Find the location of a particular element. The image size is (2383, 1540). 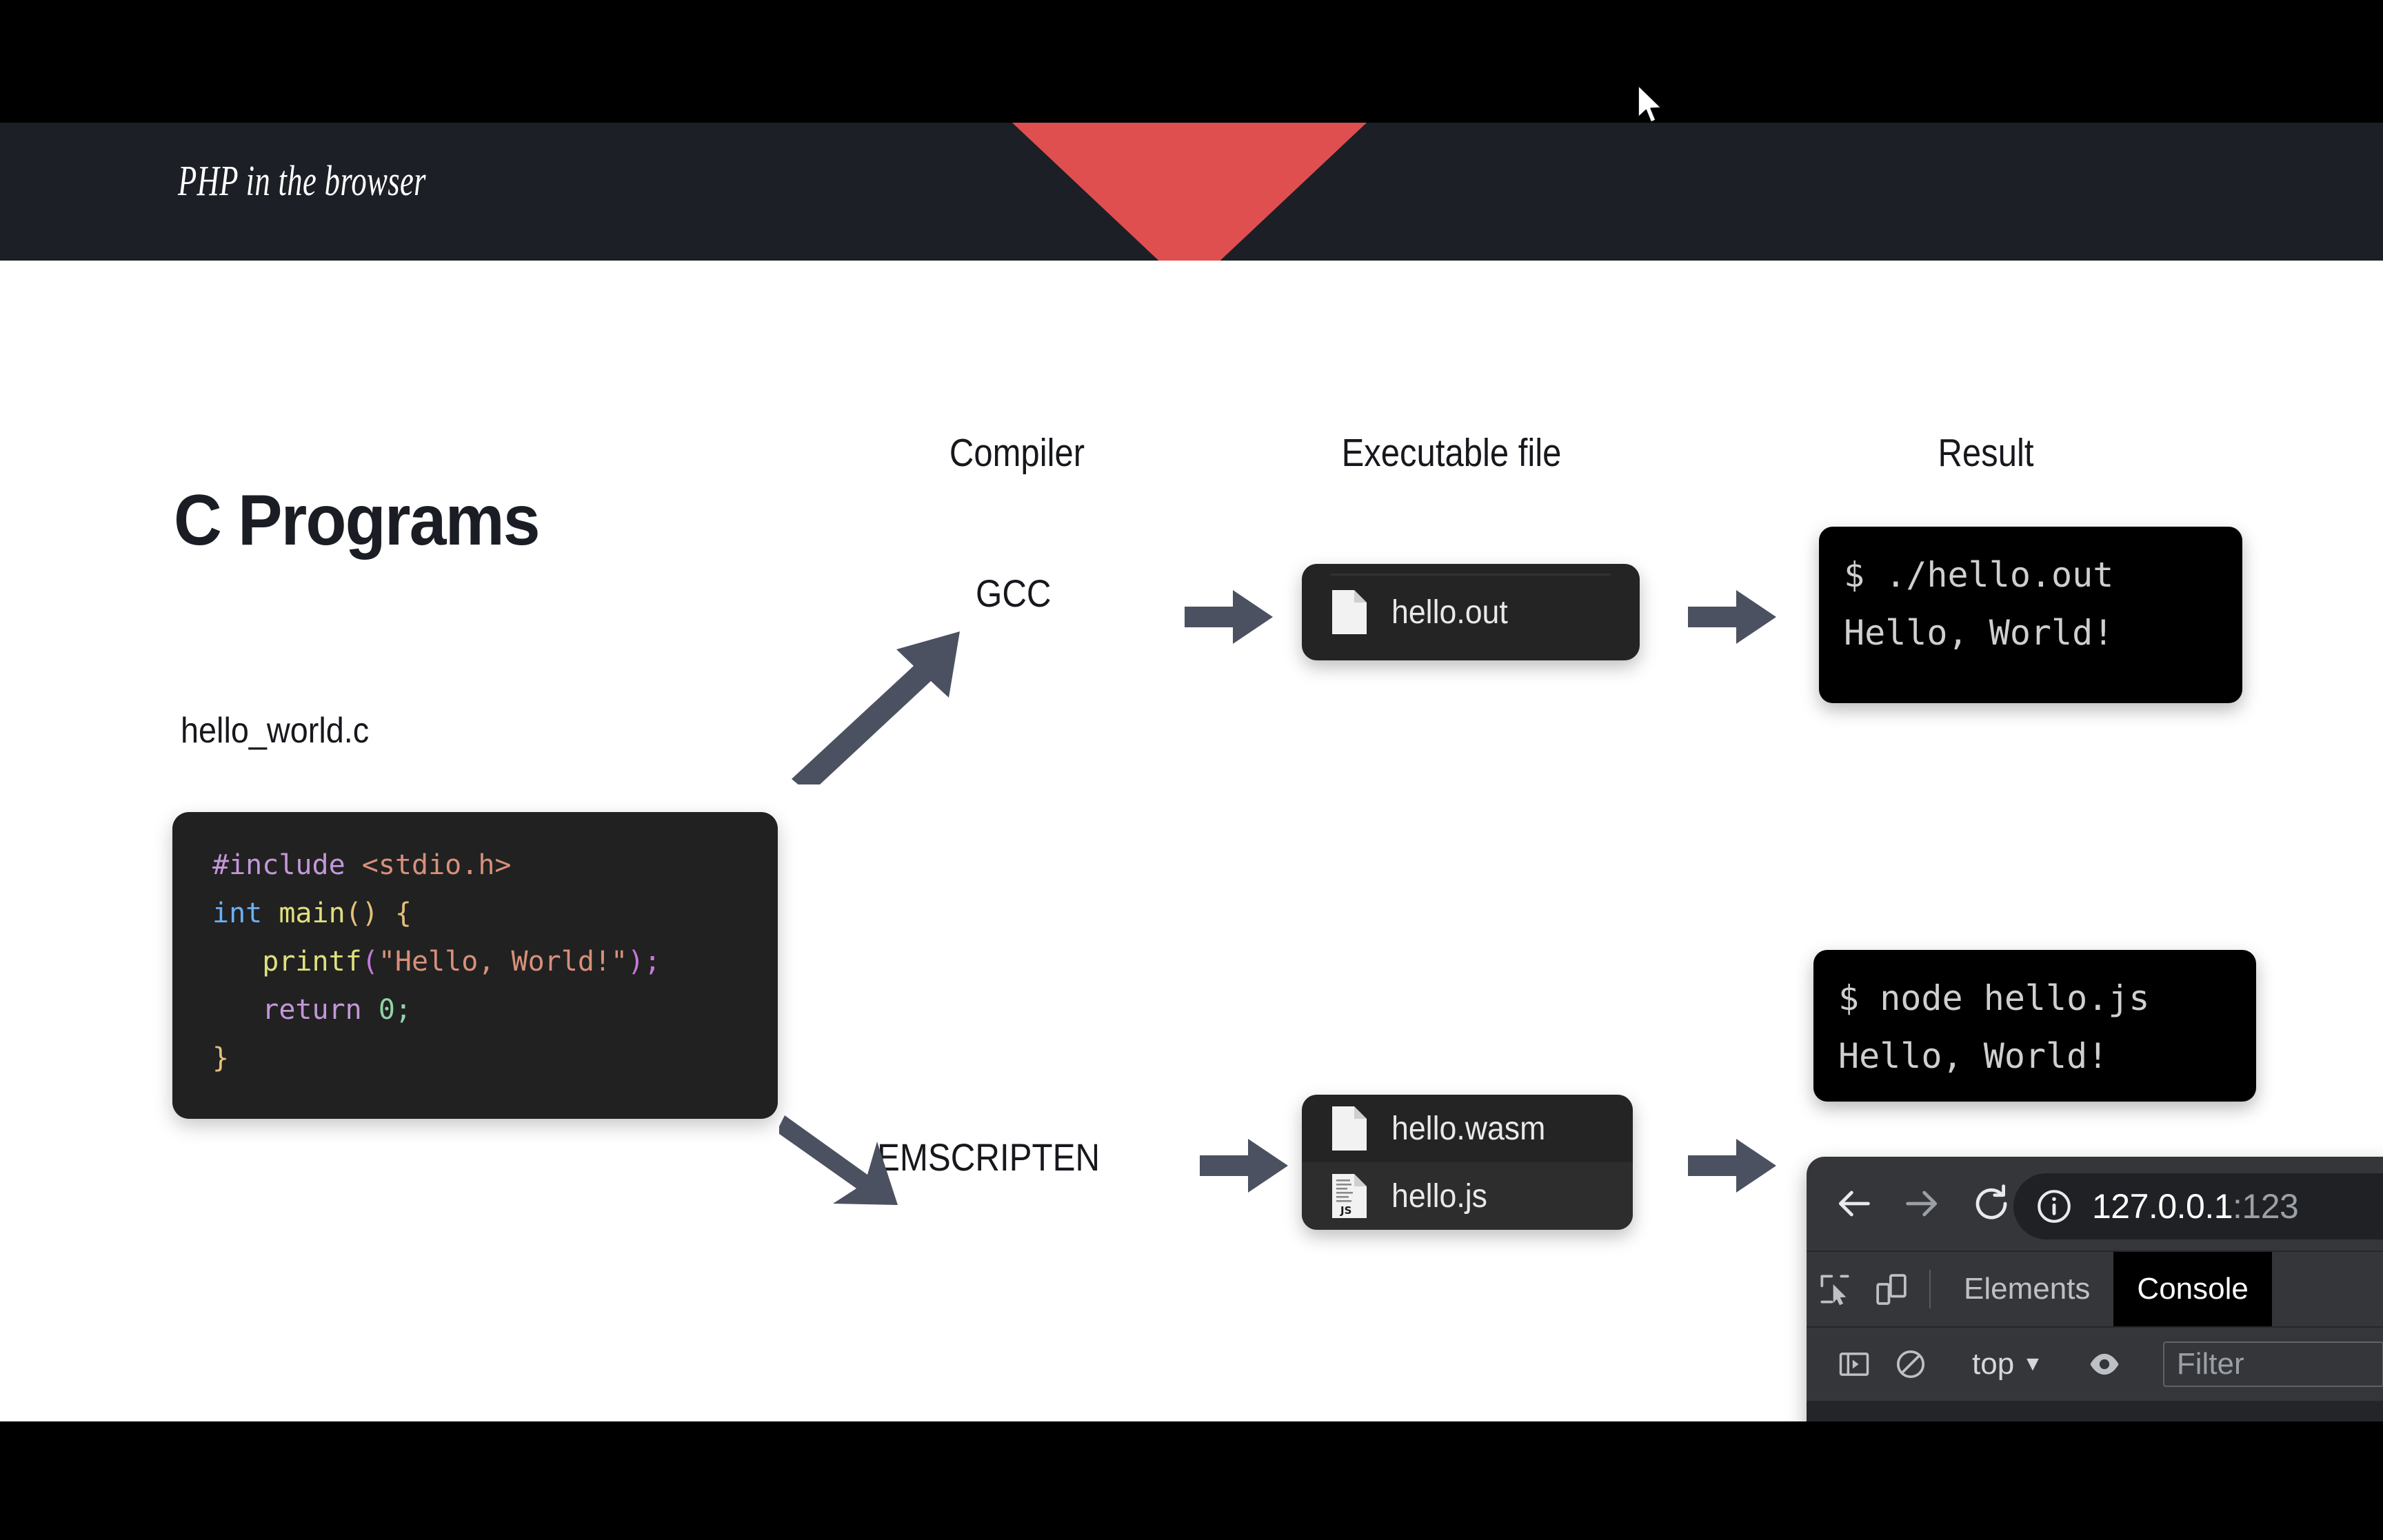

terminal-output-node: $ node hello.js Hello, World! is located at coordinates (2034, 1026).